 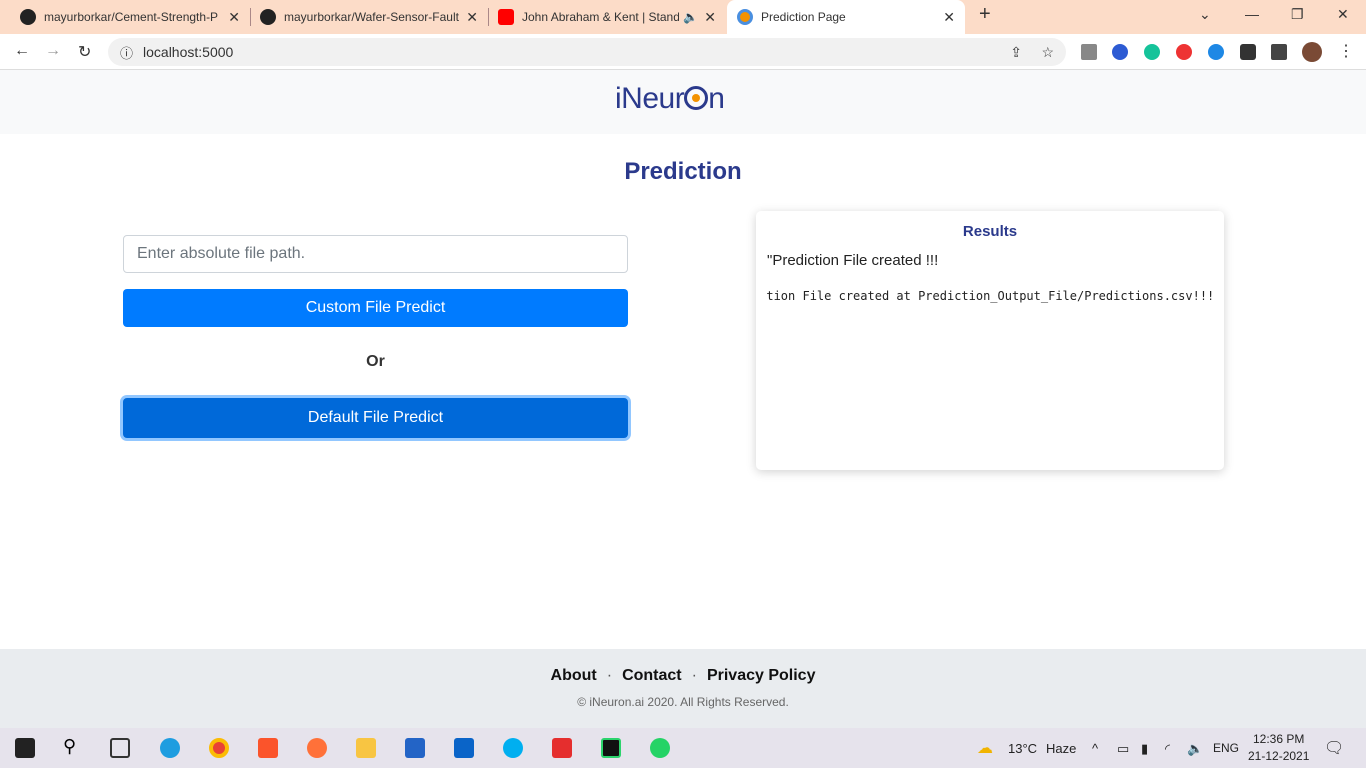 What do you see at coordinates (513, 748) in the screenshot?
I see `skype-icon` at bounding box center [513, 748].